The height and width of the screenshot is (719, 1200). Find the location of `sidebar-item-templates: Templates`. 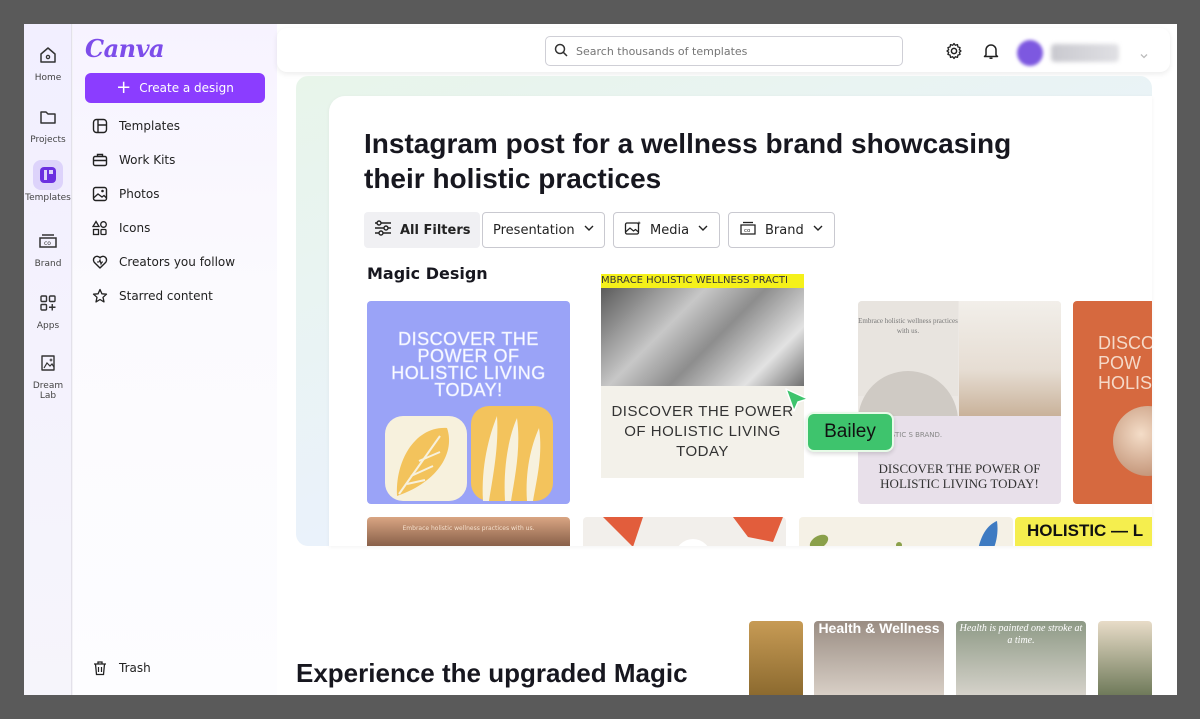

sidebar-item-templates: Templates is located at coordinates (135, 126).